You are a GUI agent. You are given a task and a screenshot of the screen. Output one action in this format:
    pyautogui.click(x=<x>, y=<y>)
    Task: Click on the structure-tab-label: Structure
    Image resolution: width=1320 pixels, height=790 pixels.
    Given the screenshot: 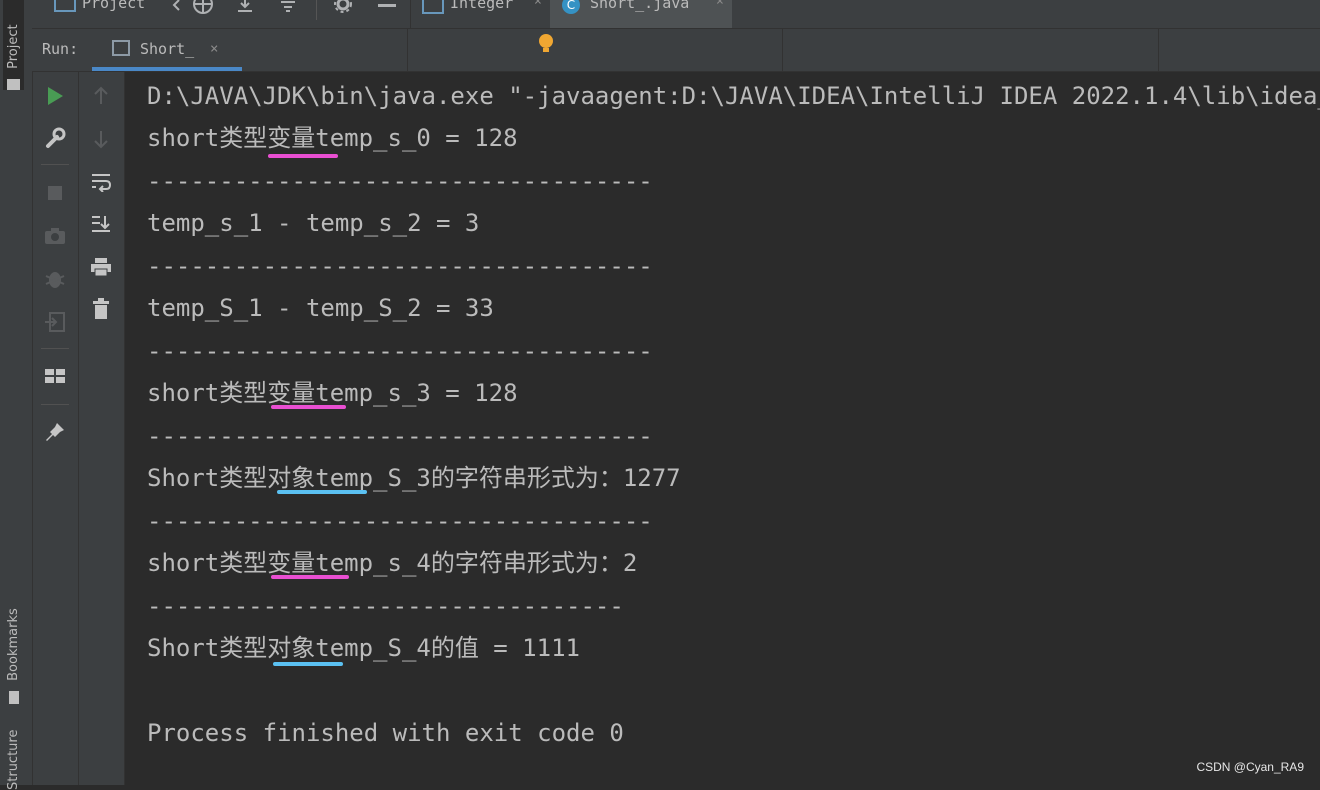 What is the action you would take?
    pyautogui.click(x=13, y=760)
    